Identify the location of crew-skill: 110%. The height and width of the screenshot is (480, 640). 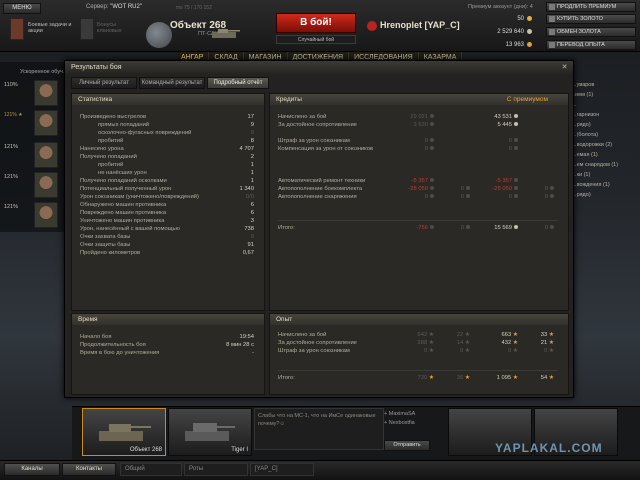
(11, 85).